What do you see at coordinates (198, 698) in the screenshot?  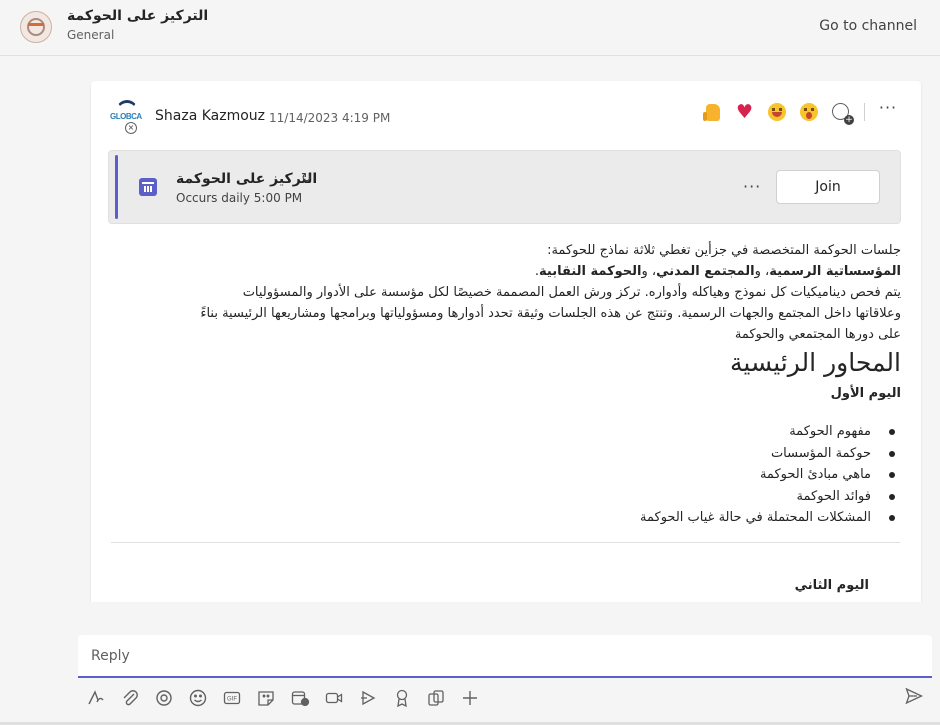 I see `emoji-icon` at bounding box center [198, 698].